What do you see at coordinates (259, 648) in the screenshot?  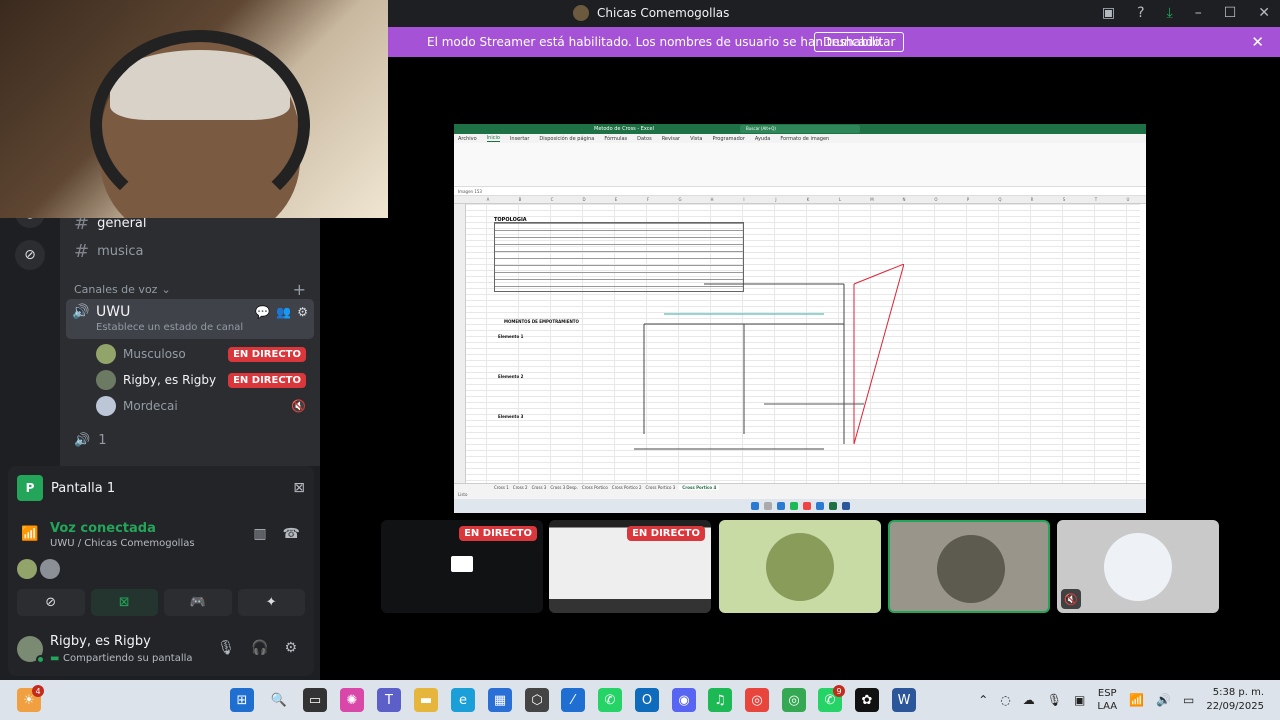 I see `headphones-icon: 🎧` at bounding box center [259, 648].